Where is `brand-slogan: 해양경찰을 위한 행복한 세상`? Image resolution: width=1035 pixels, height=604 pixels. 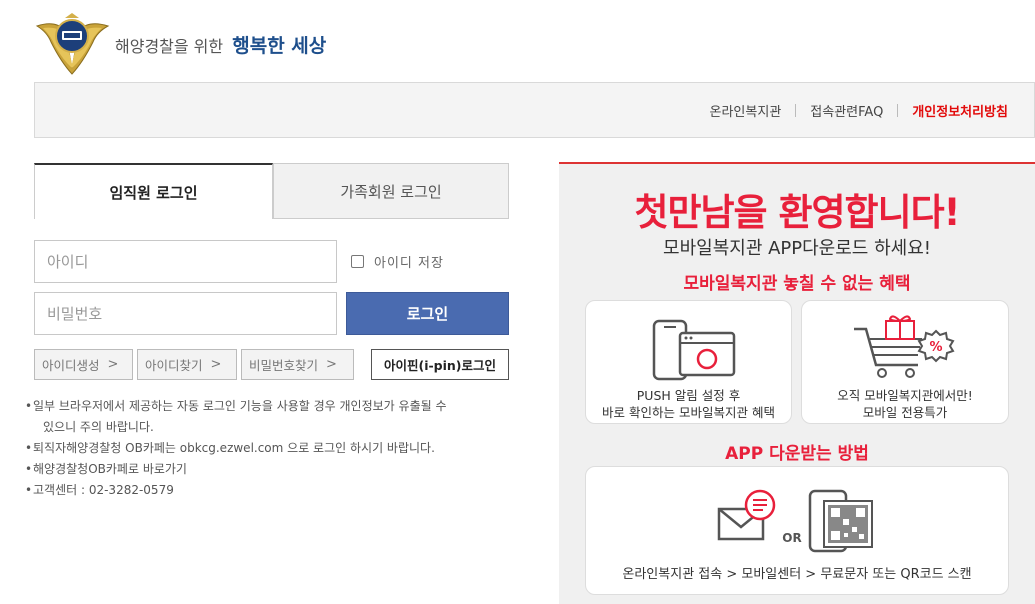
brand-slogan: 해양경찰을 위한 행복한 세상 is located at coordinates (220, 44).